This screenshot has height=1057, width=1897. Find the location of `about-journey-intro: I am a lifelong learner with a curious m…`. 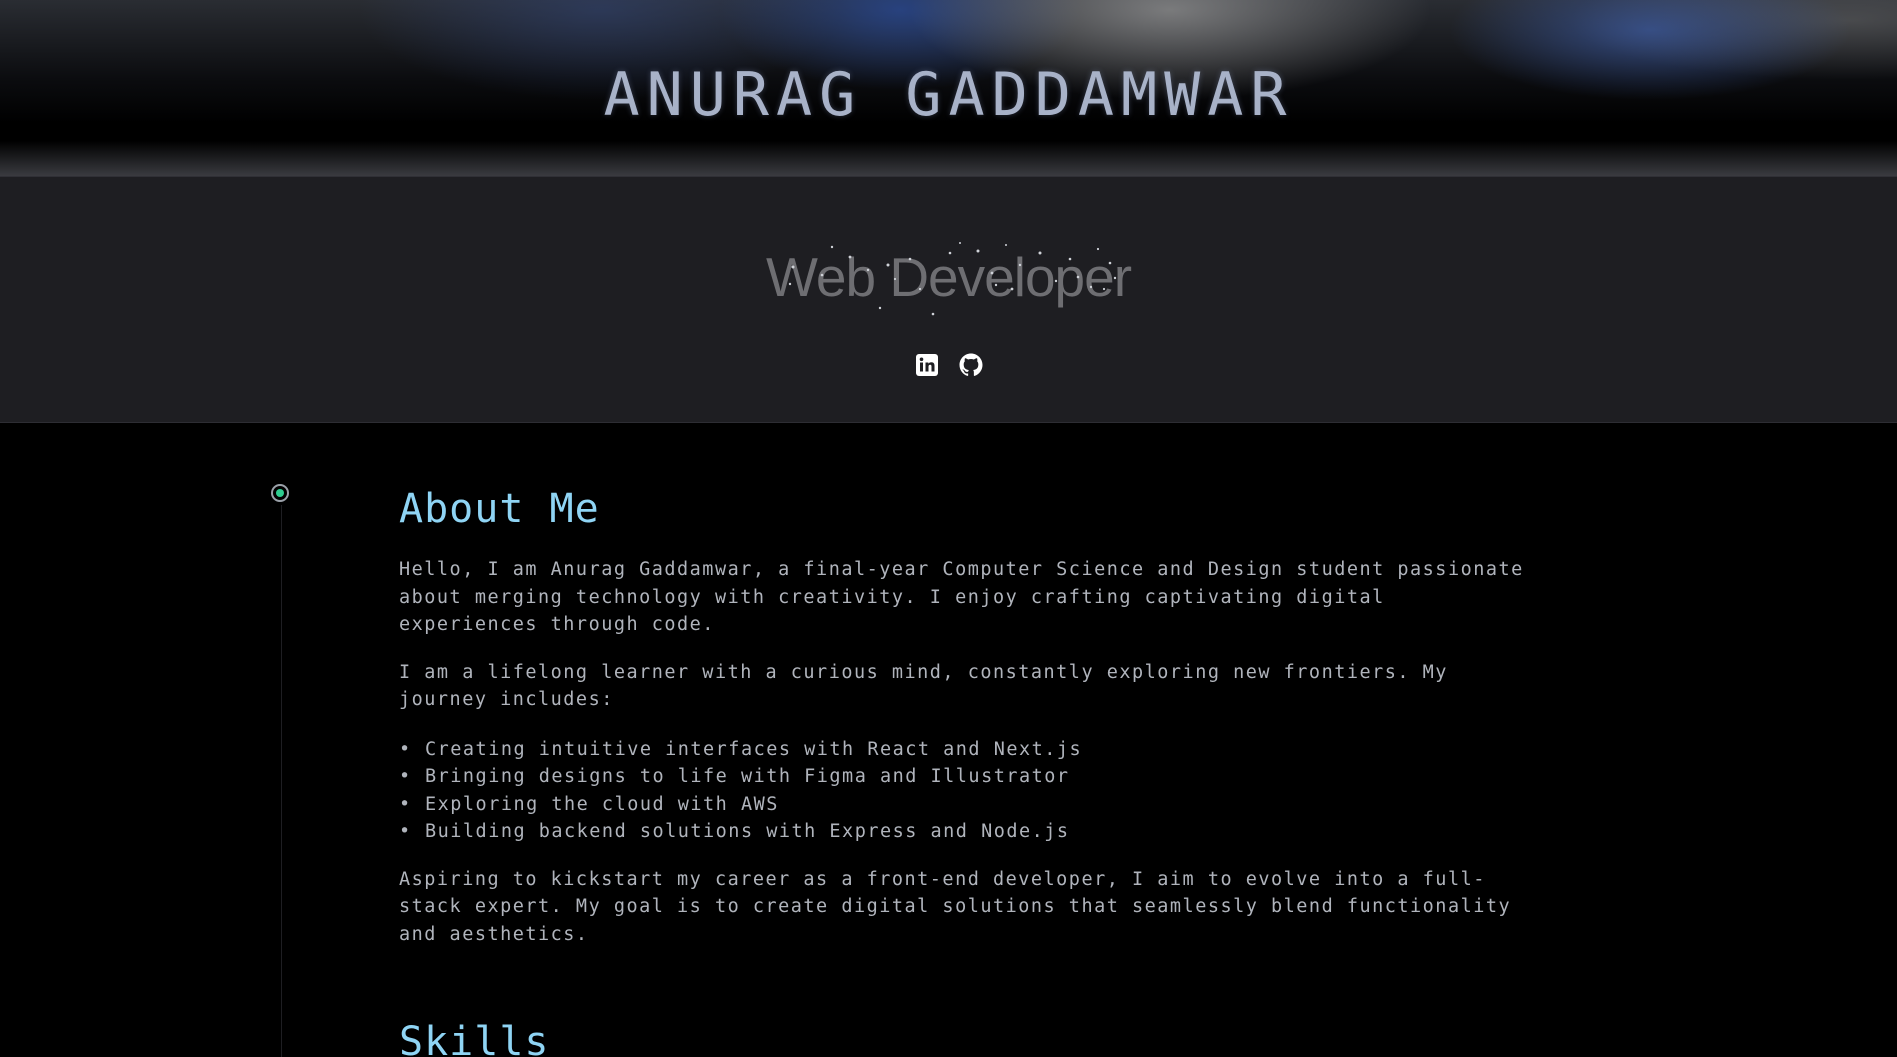

about-journey-intro: I am a lifelong learner with a curious m… is located at coordinates (923, 686).